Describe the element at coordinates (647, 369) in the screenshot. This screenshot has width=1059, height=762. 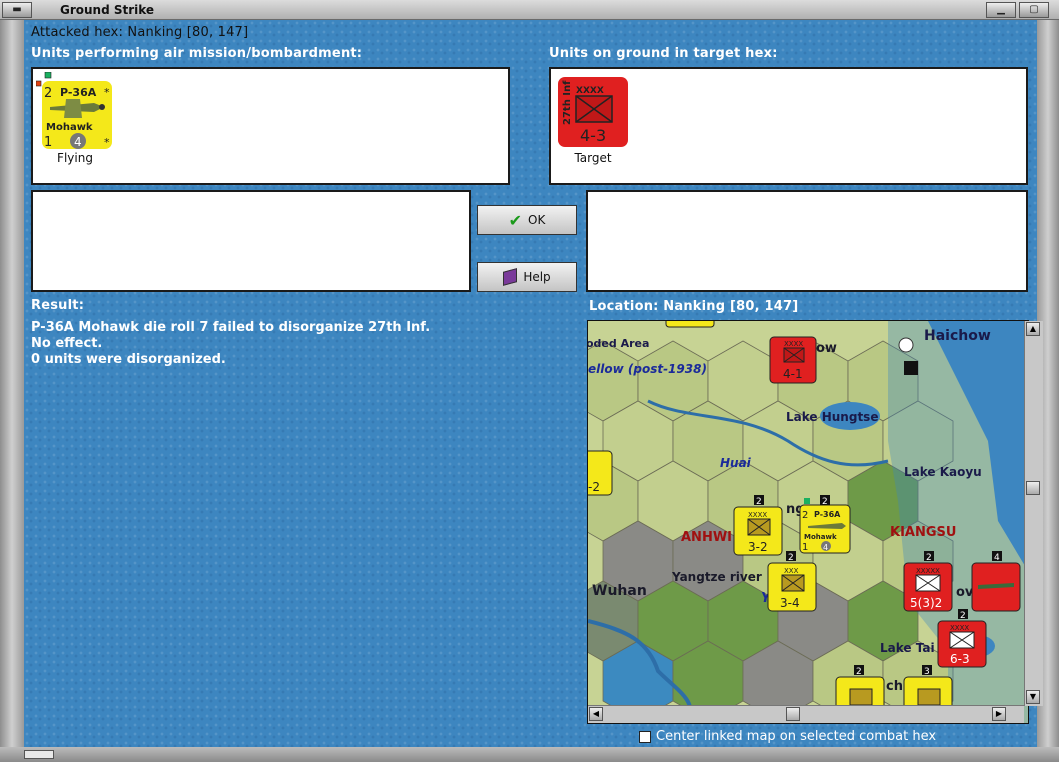
I see `map-label-yellow-river: ellow (post-1938)` at that location.